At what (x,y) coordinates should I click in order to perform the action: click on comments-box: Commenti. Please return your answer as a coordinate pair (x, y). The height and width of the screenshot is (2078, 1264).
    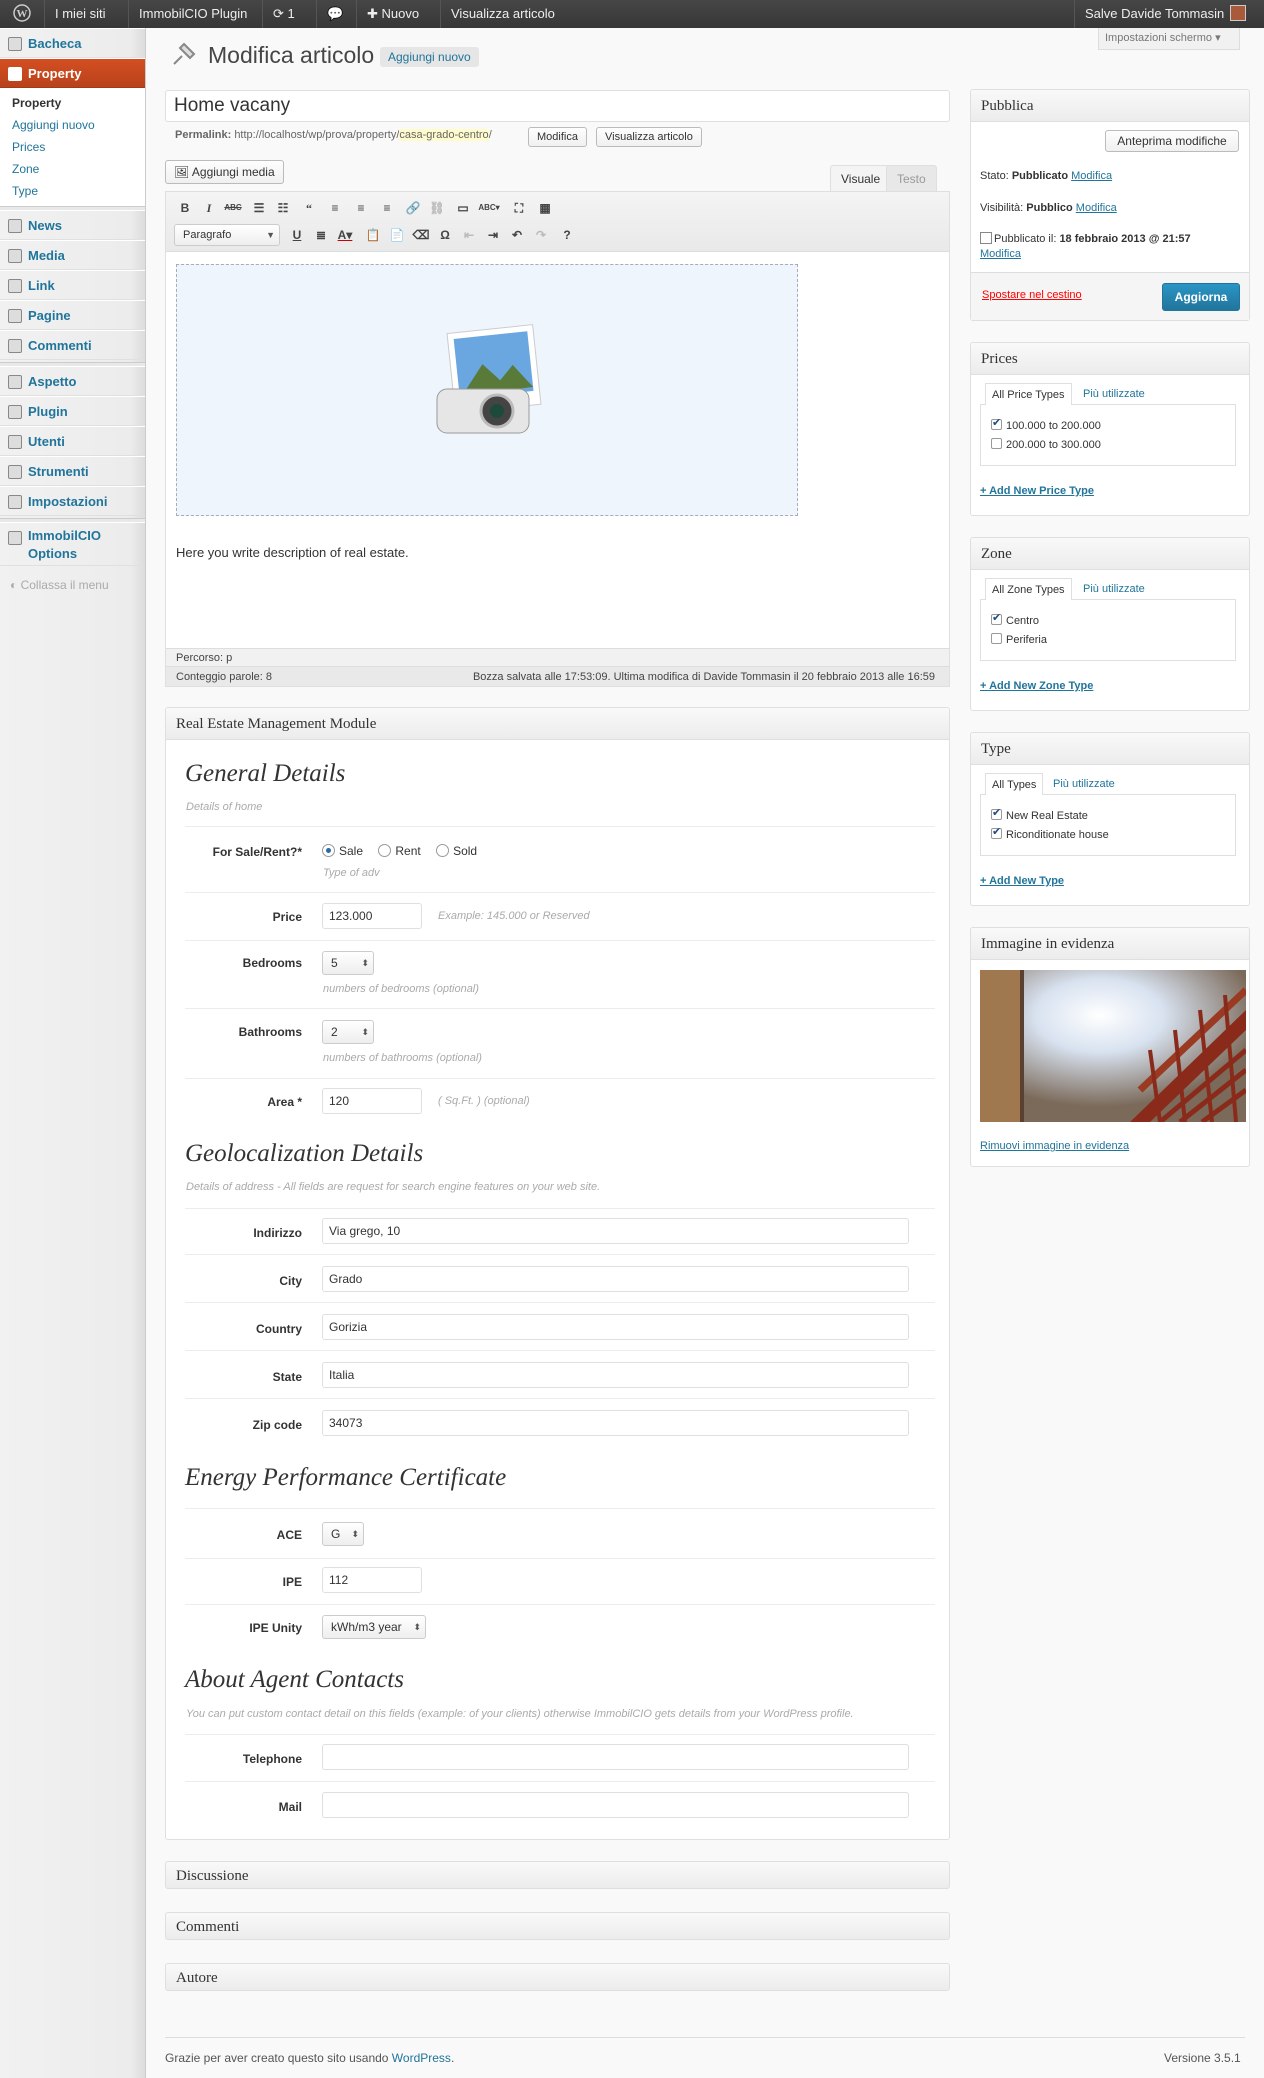
    Looking at the image, I should click on (557, 1926).